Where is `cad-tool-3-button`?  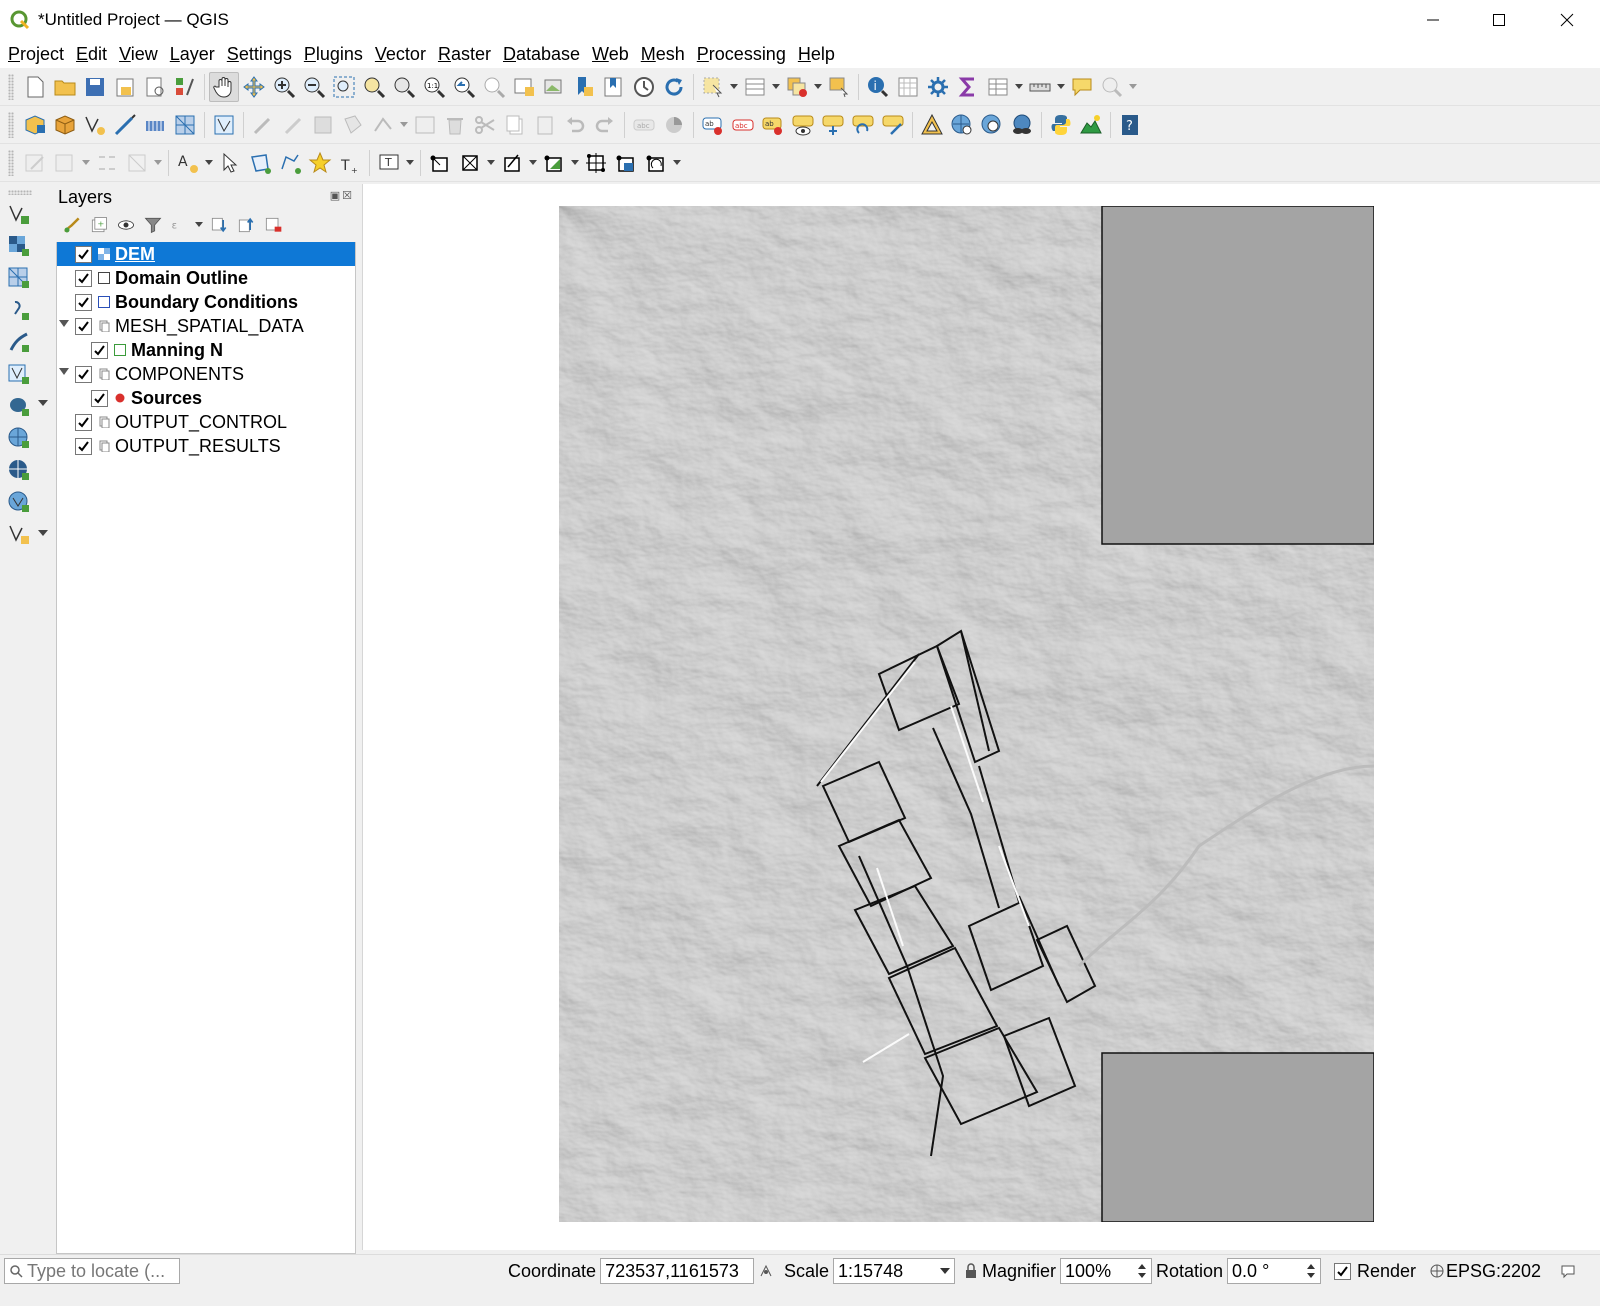 cad-tool-3-button is located at coordinates (512, 163).